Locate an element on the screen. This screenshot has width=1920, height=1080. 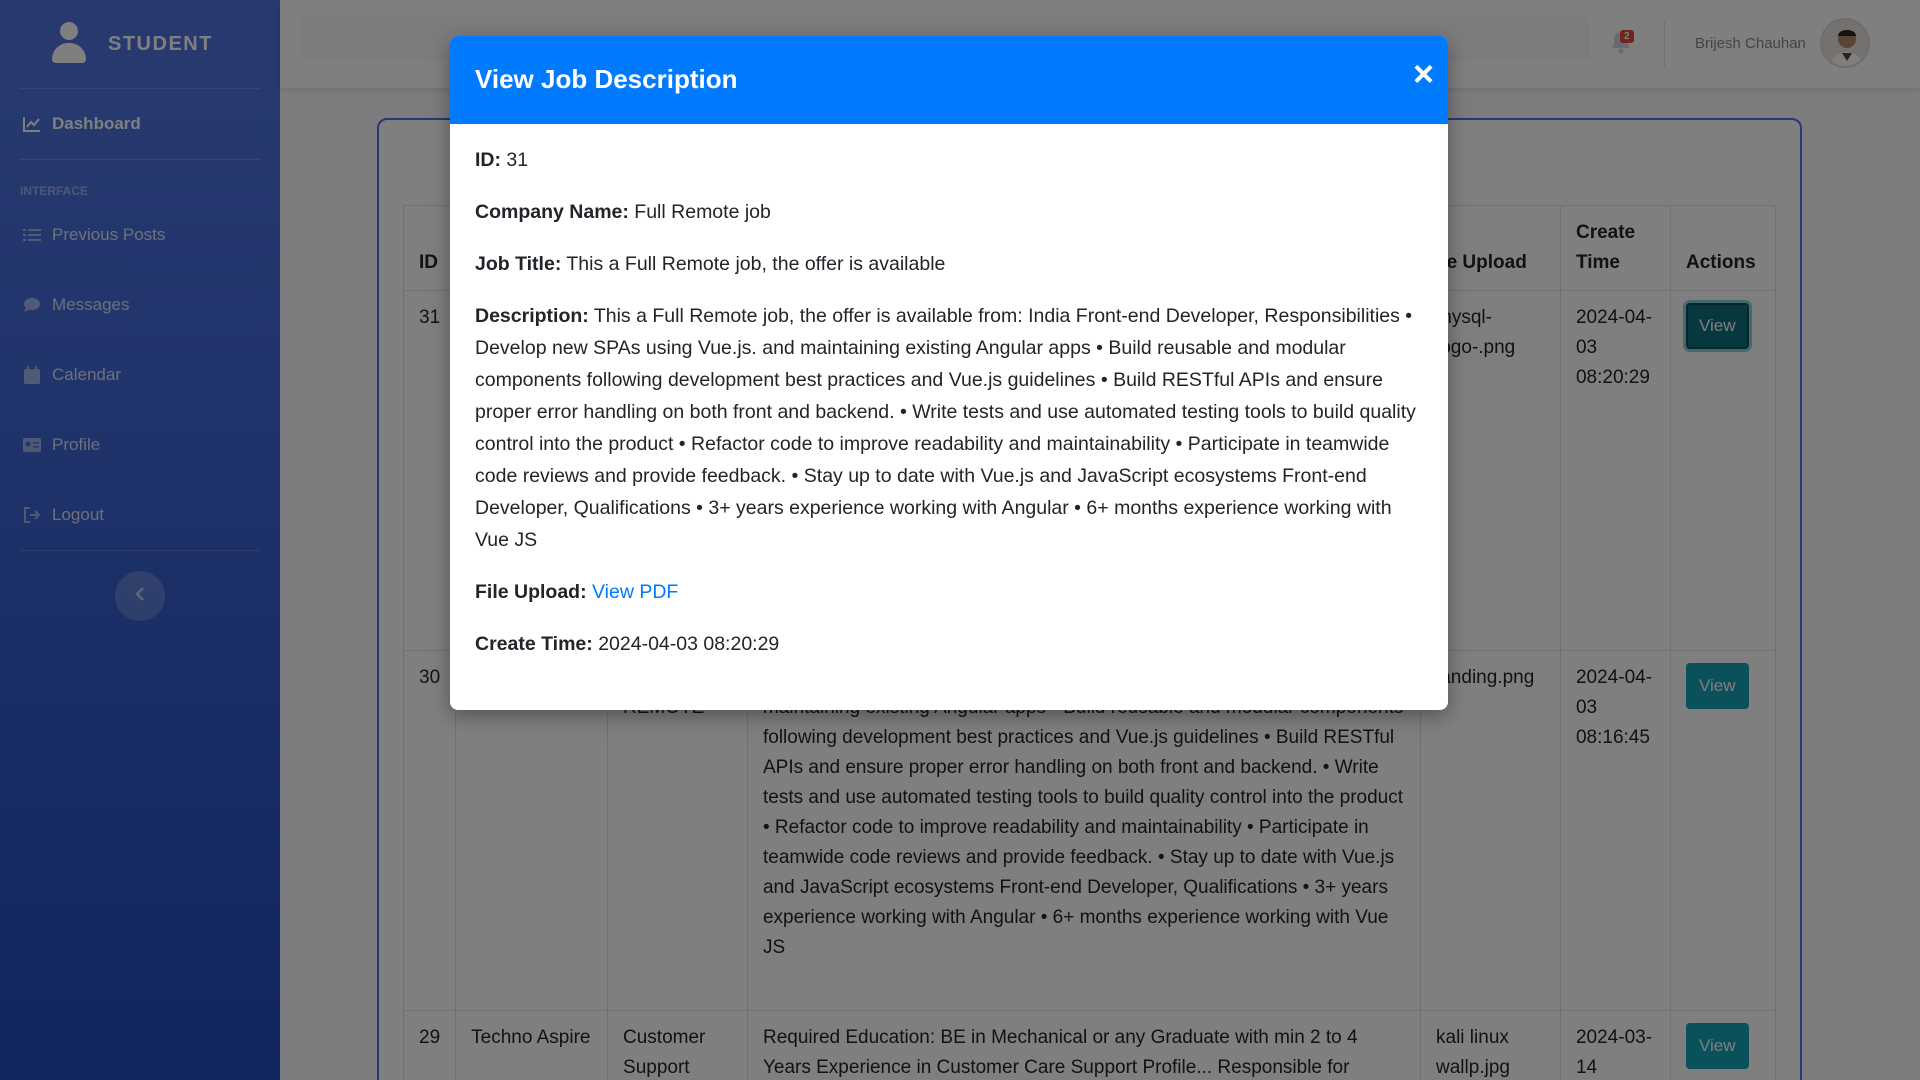
detail-value: Full Remote job is located at coordinates (702, 212).